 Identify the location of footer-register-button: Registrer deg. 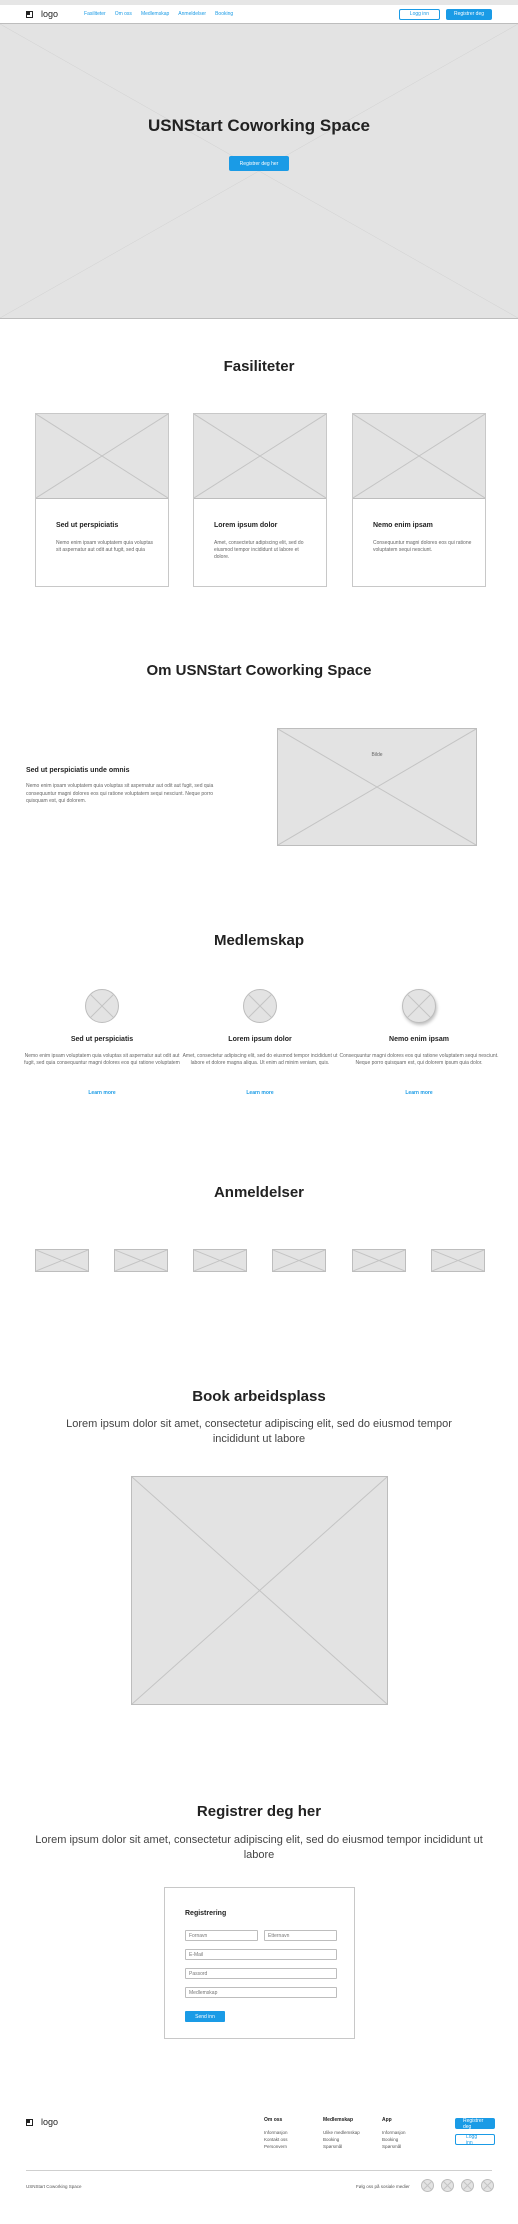
(475, 2124).